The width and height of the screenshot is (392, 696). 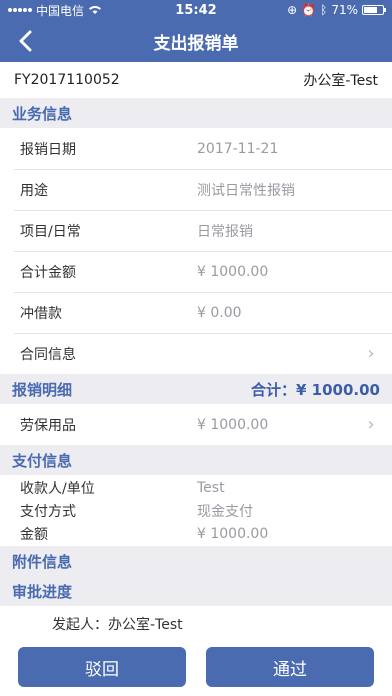 What do you see at coordinates (196, 591) in the screenshot?
I see `section-approval-progress: 审批进度` at bounding box center [196, 591].